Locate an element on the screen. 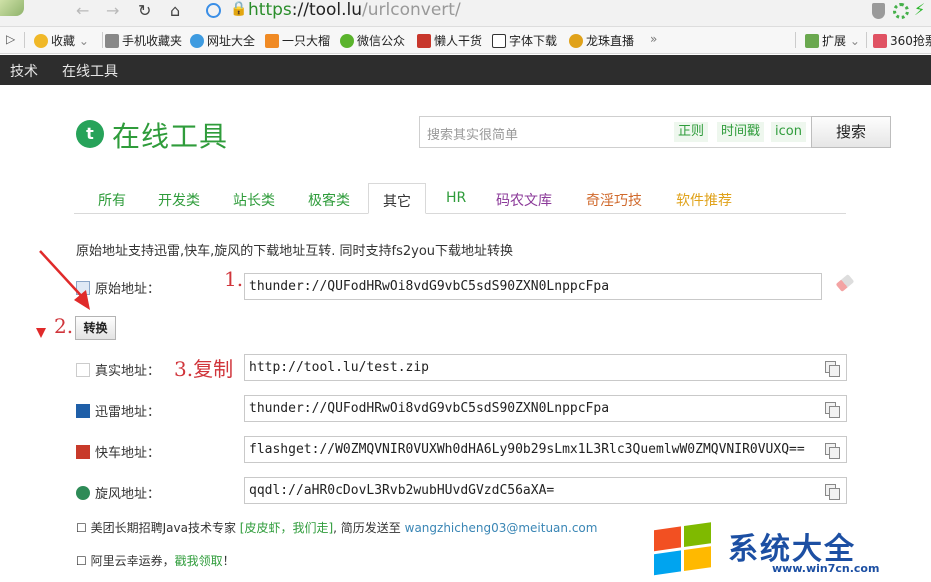 This screenshot has height=582, width=931. bookmark-360: 360抢票 is located at coordinates (902, 40).